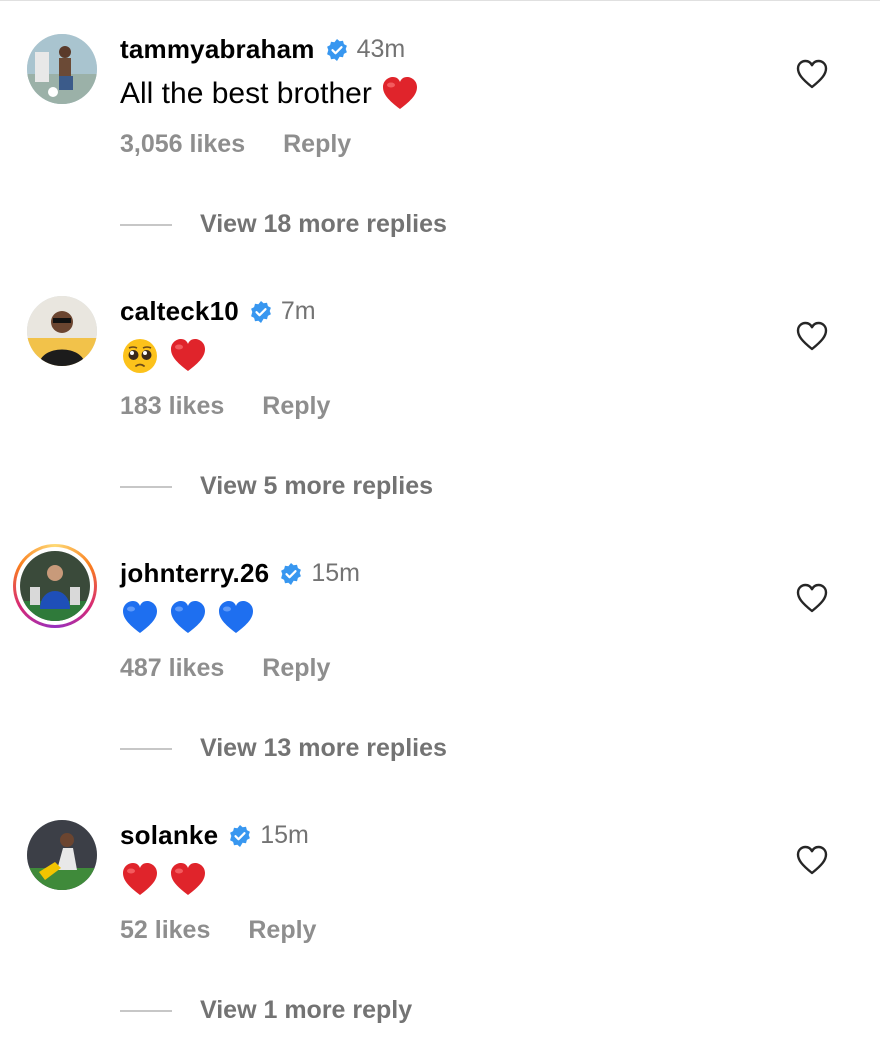  Describe the element at coordinates (306, 1010) in the screenshot. I see `view-replies-label: View 1 more reply` at that location.